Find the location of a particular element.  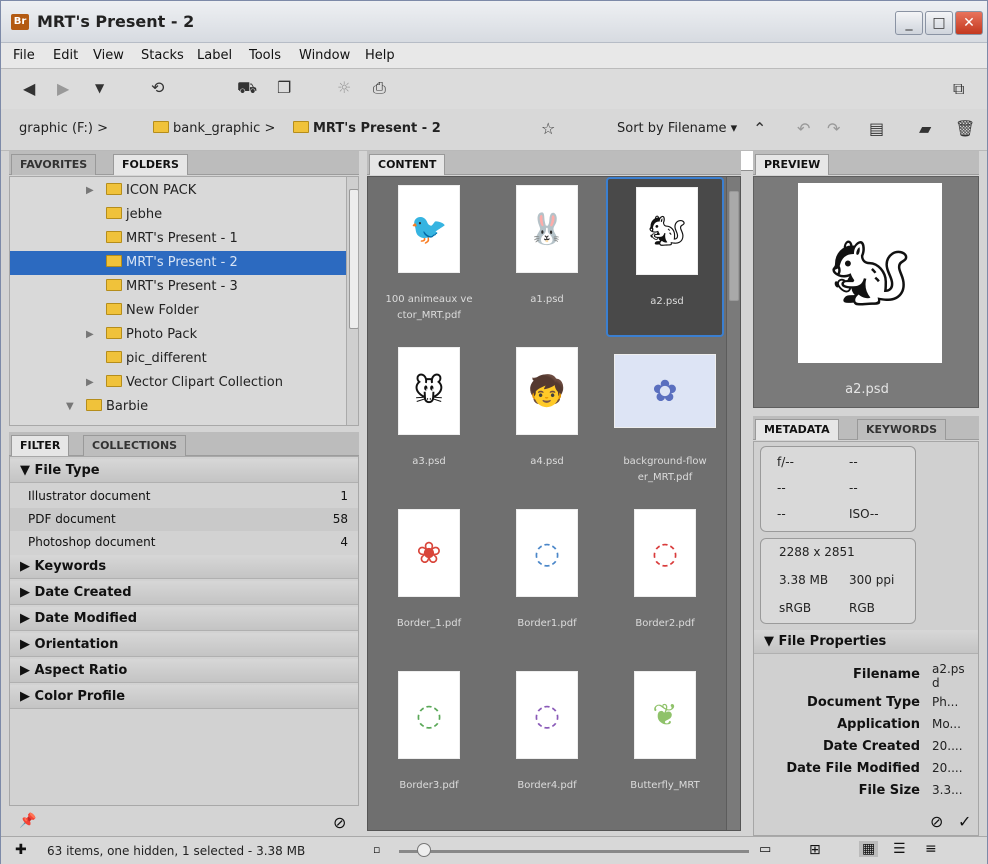

thumbnail: 🐦 100 animeaux ve ctor_MRT.pdf is located at coordinates (429, 257).